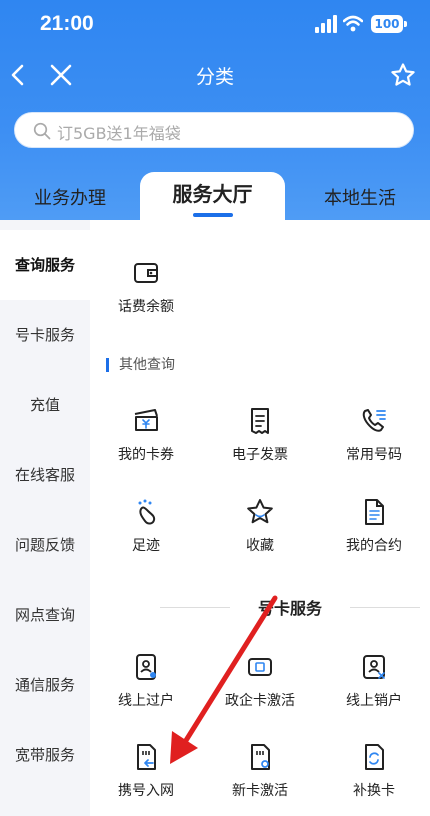  I want to click on top-tabs: 业务办理 服务大厅 本地生活, so click(215, 196).